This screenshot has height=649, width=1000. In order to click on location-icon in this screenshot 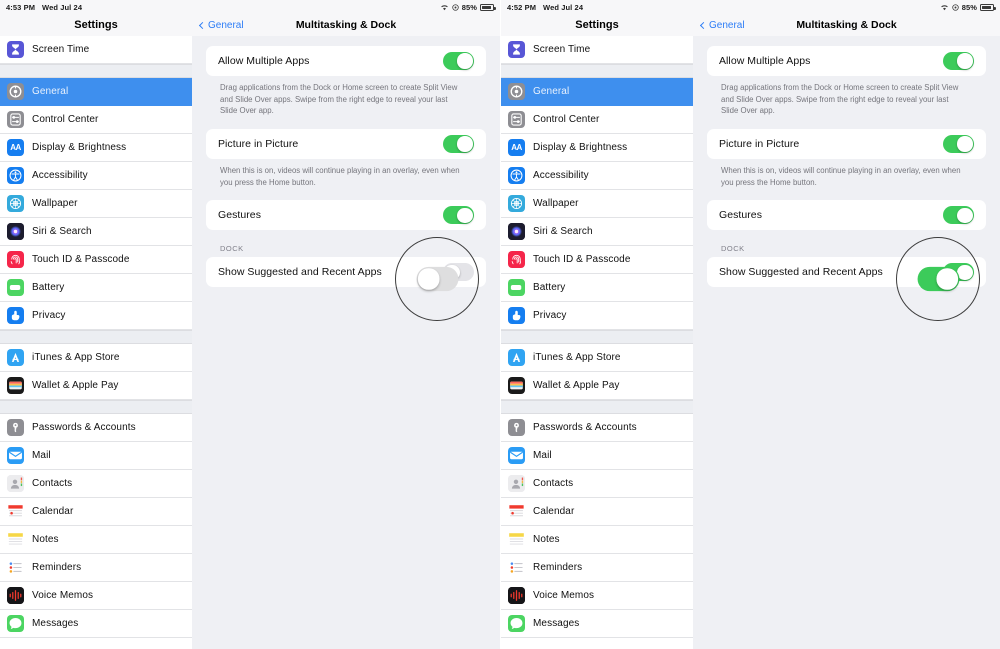, I will do `click(955, 7)`.